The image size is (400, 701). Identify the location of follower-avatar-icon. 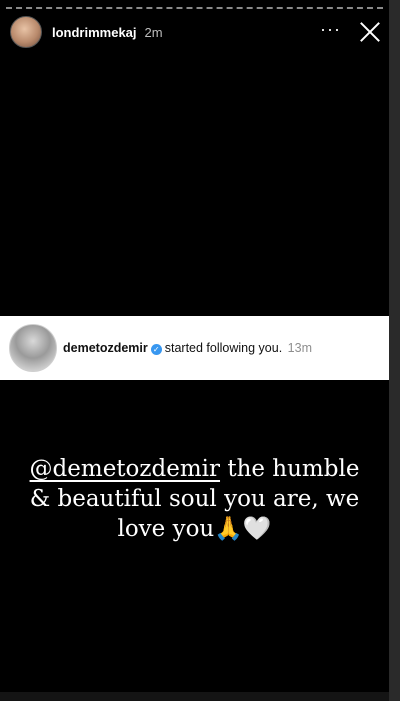
(33, 348).